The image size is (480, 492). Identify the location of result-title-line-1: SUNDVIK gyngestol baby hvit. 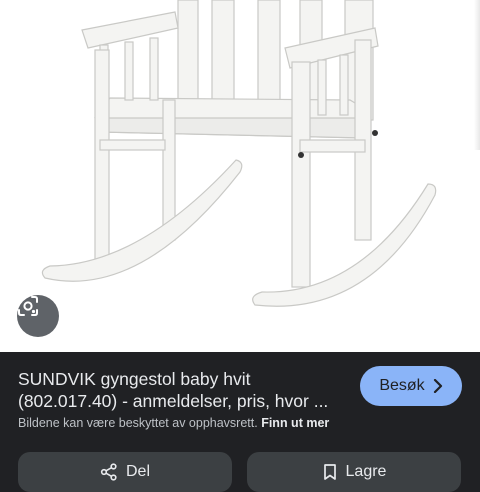
(134, 379).